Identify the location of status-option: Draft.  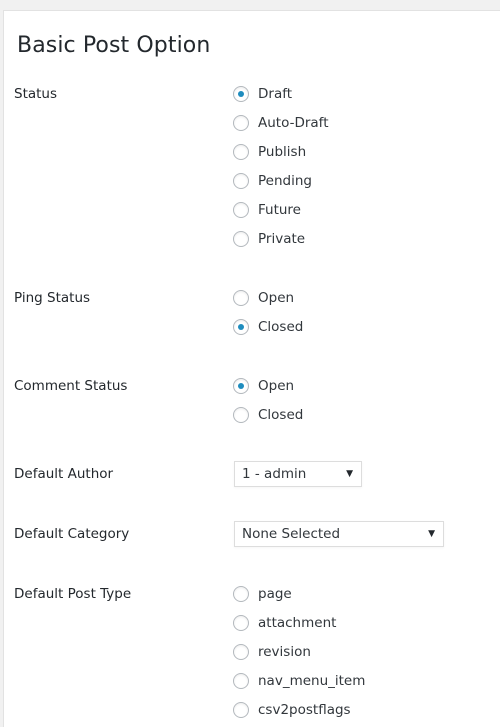
(281, 93).